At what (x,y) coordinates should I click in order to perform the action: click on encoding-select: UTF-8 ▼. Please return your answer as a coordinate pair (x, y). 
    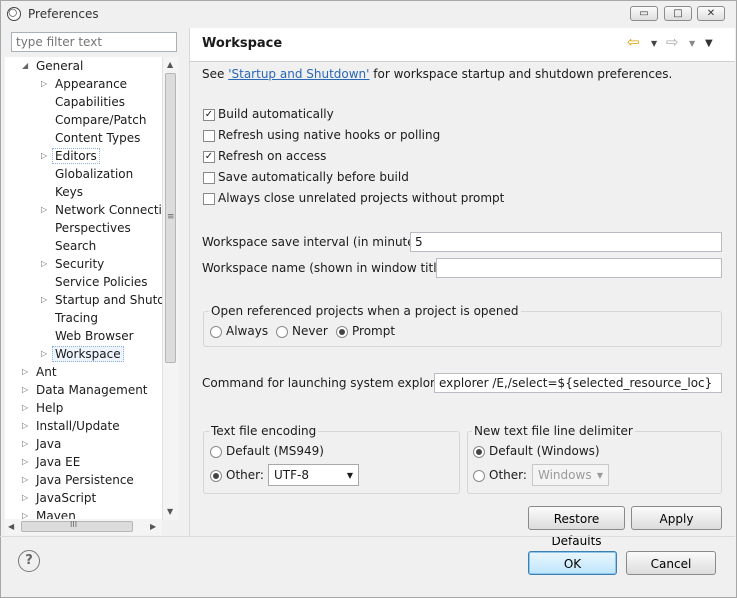
    Looking at the image, I should click on (313, 475).